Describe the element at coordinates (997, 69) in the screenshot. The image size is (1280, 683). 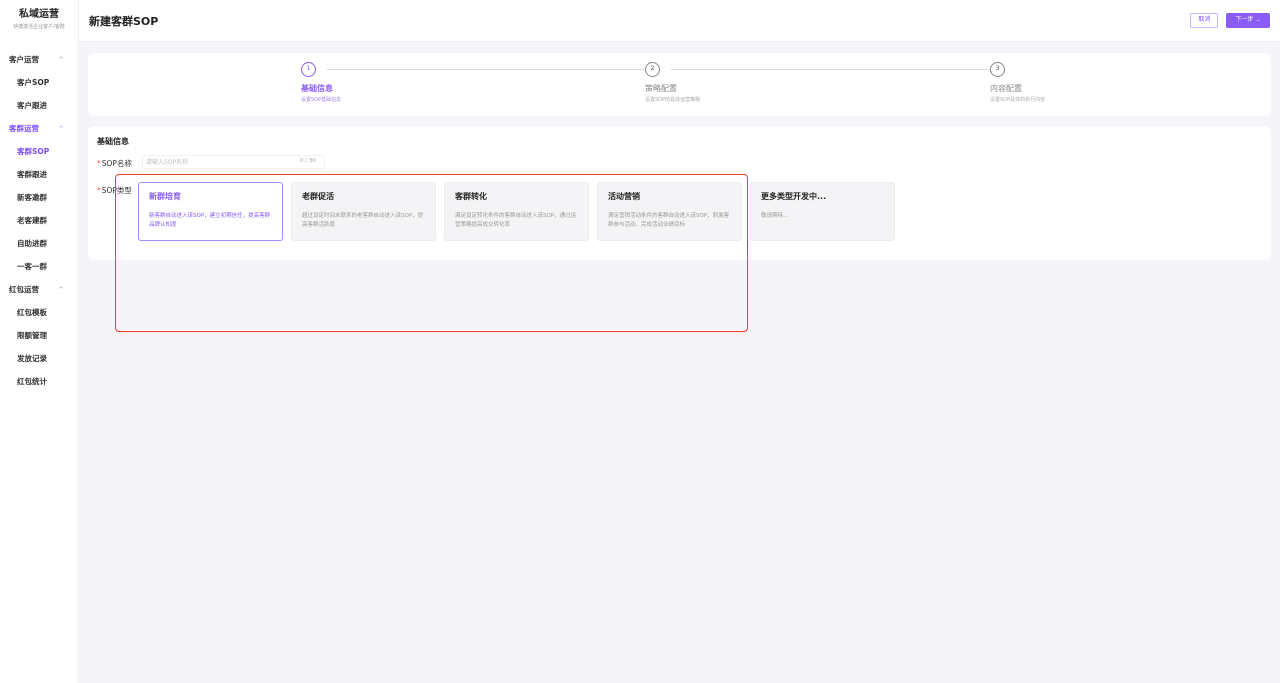
I see `step-number: 3` at that location.